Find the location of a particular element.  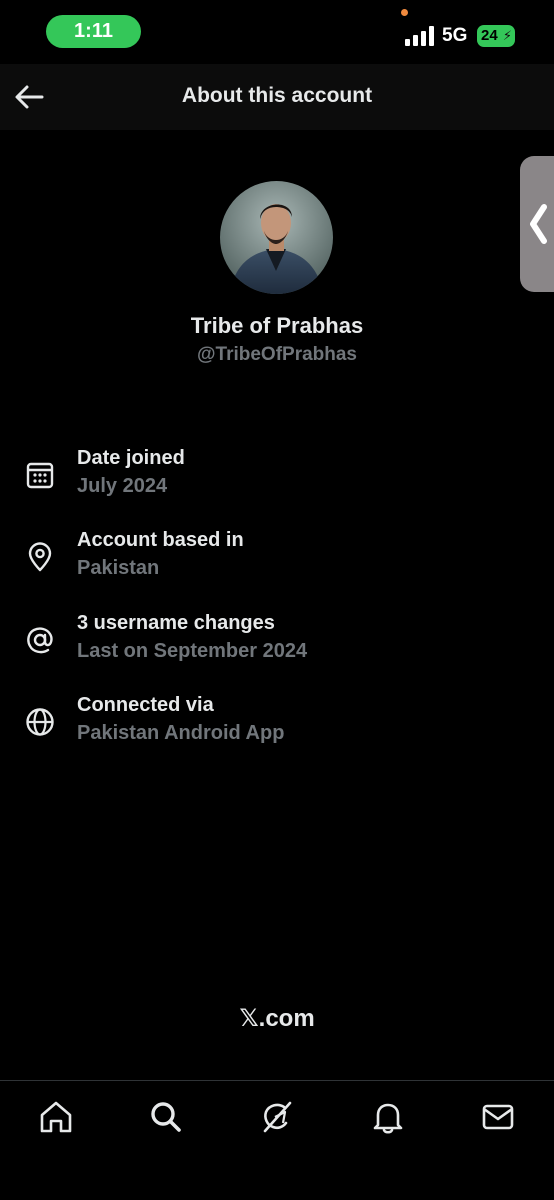

info-title: Date joined is located at coordinates (131, 458).